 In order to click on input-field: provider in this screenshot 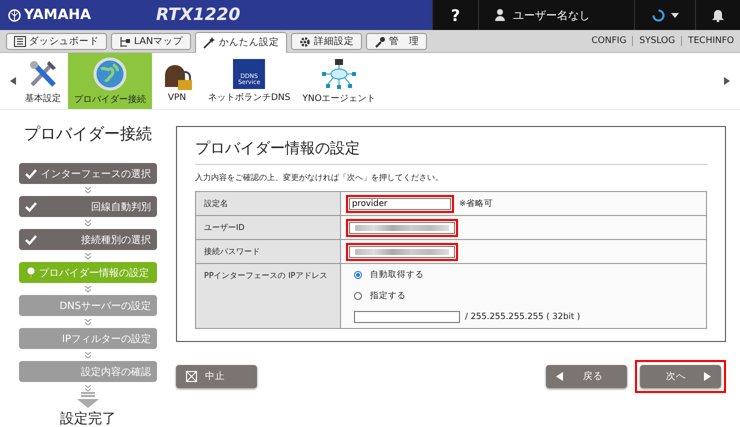, I will do `click(400, 204)`.